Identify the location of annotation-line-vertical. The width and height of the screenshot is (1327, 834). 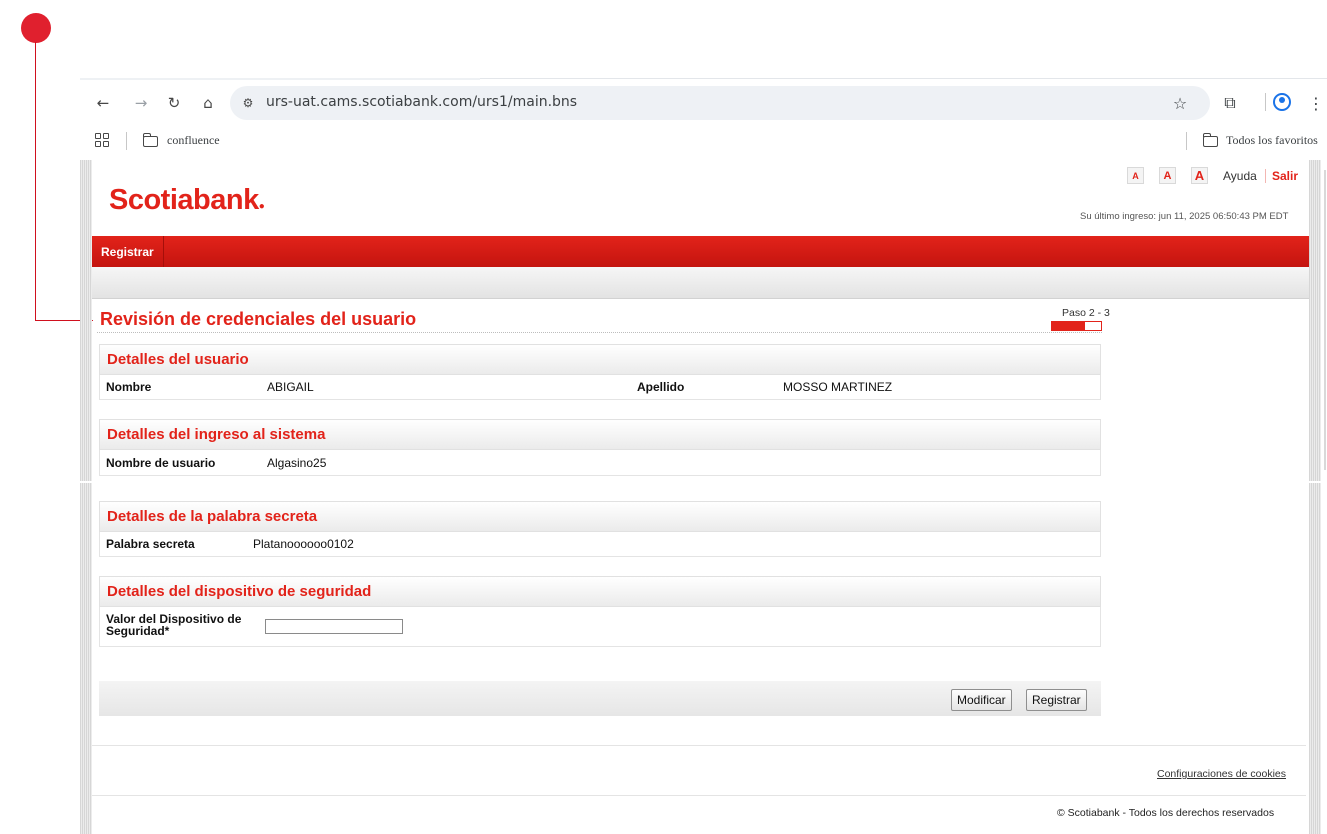
(35, 181).